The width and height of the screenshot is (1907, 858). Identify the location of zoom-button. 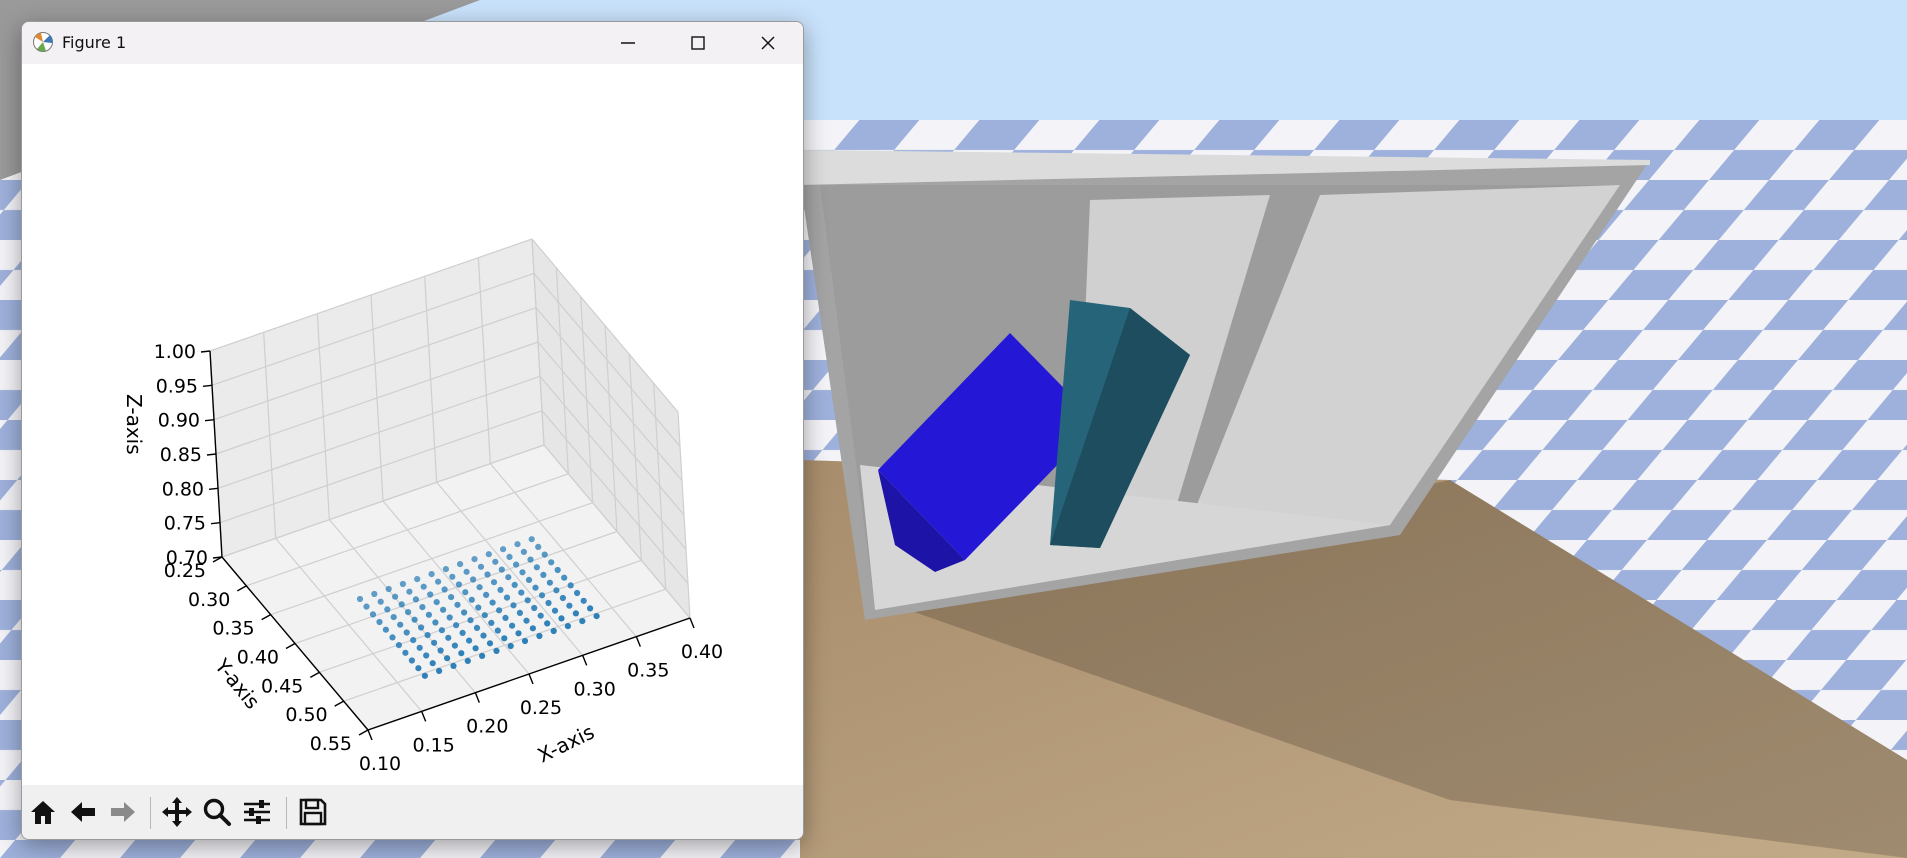
(217, 812).